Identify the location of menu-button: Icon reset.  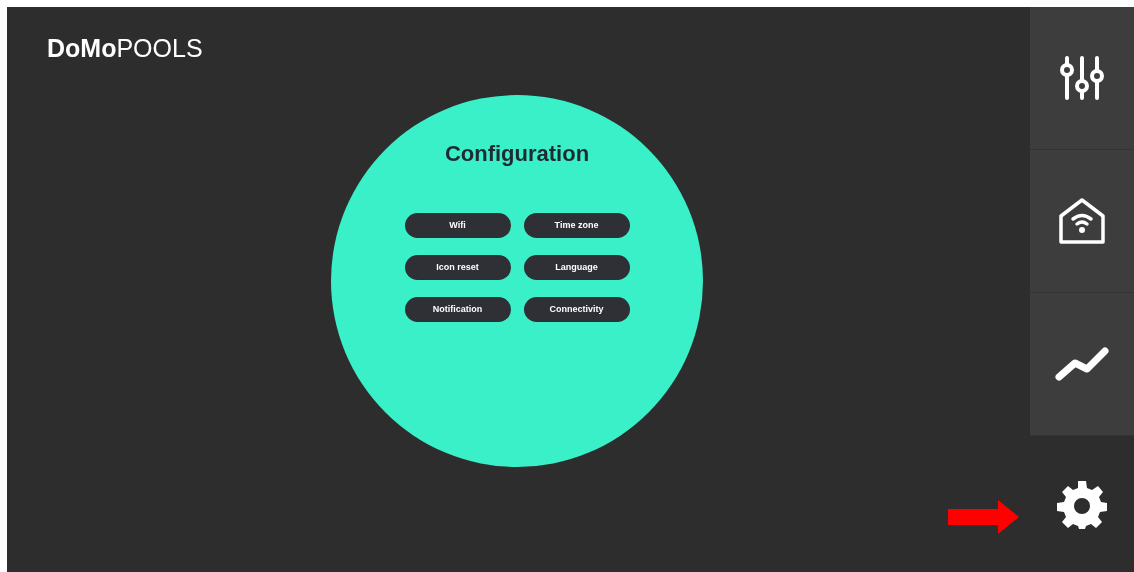
(457, 267).